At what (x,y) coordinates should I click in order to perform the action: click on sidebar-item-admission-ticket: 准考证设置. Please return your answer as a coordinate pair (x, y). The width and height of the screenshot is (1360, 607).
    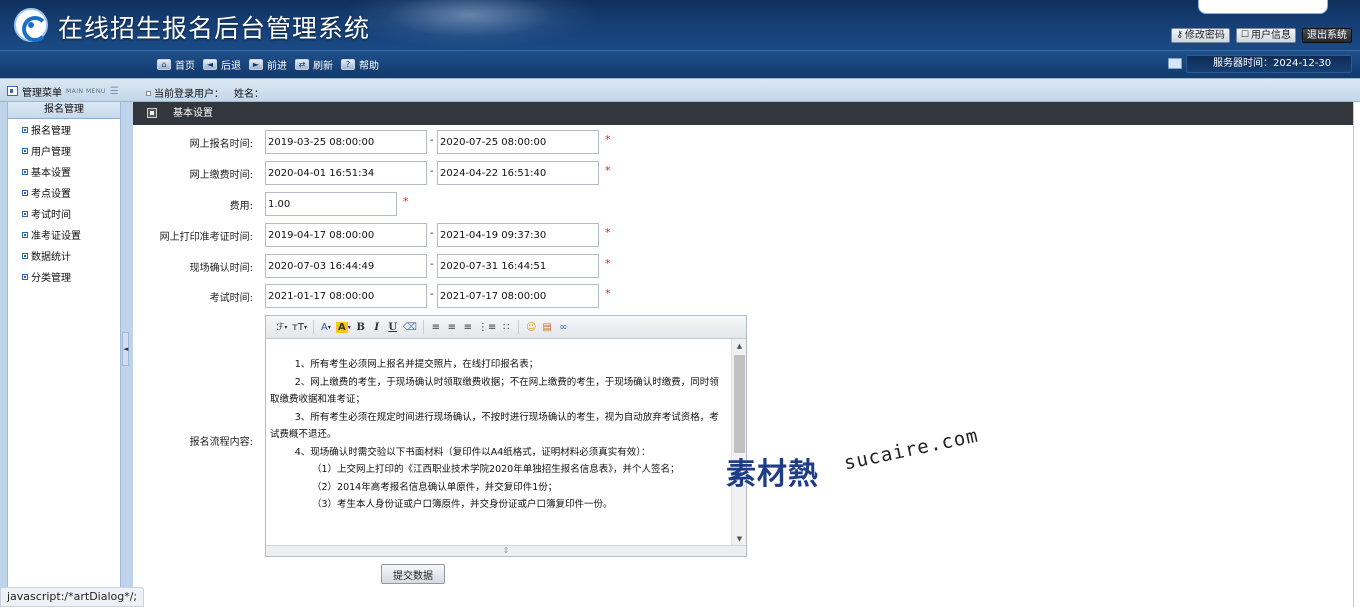
    Looking at the image, I should click on (64, 234).